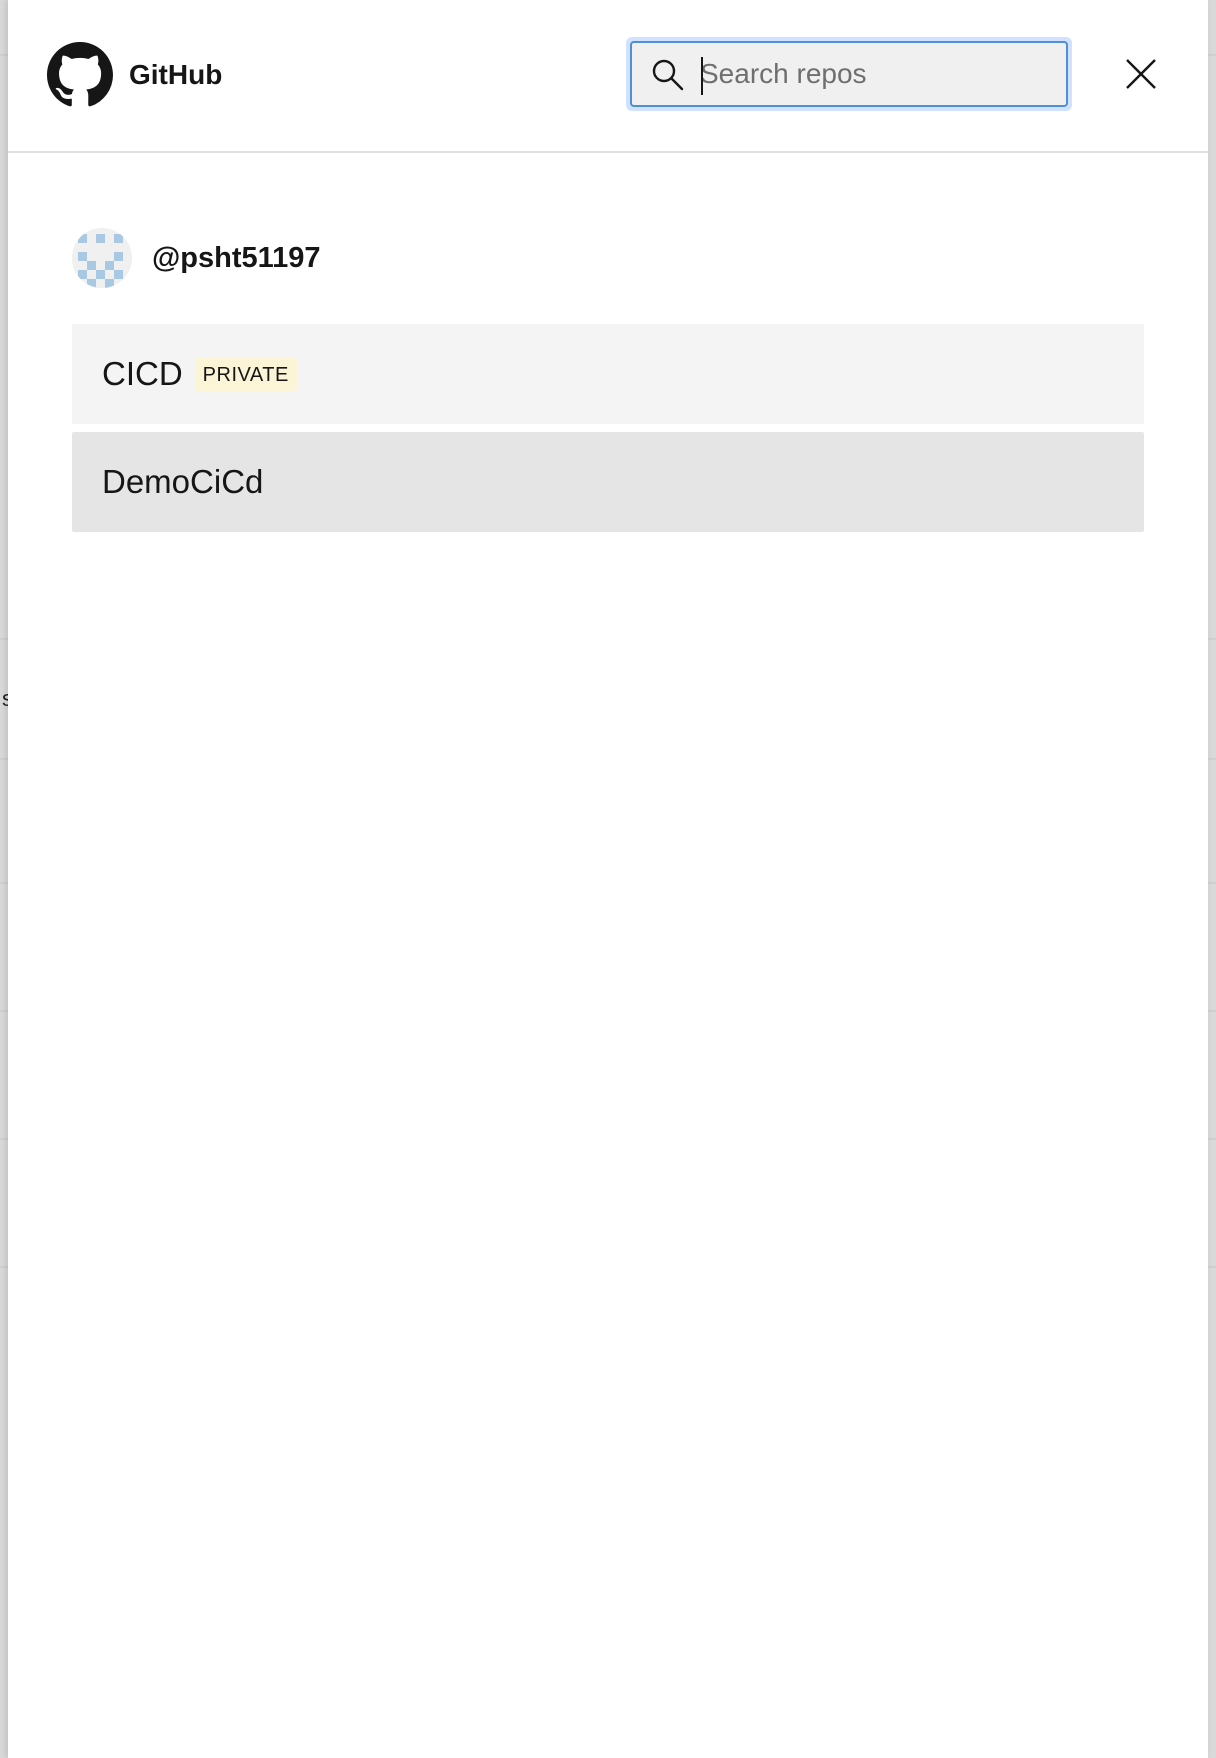  Describe the element at coordinates (183, 481) in the screenshot. I see `repo-name: DemoCiCd` at that location.